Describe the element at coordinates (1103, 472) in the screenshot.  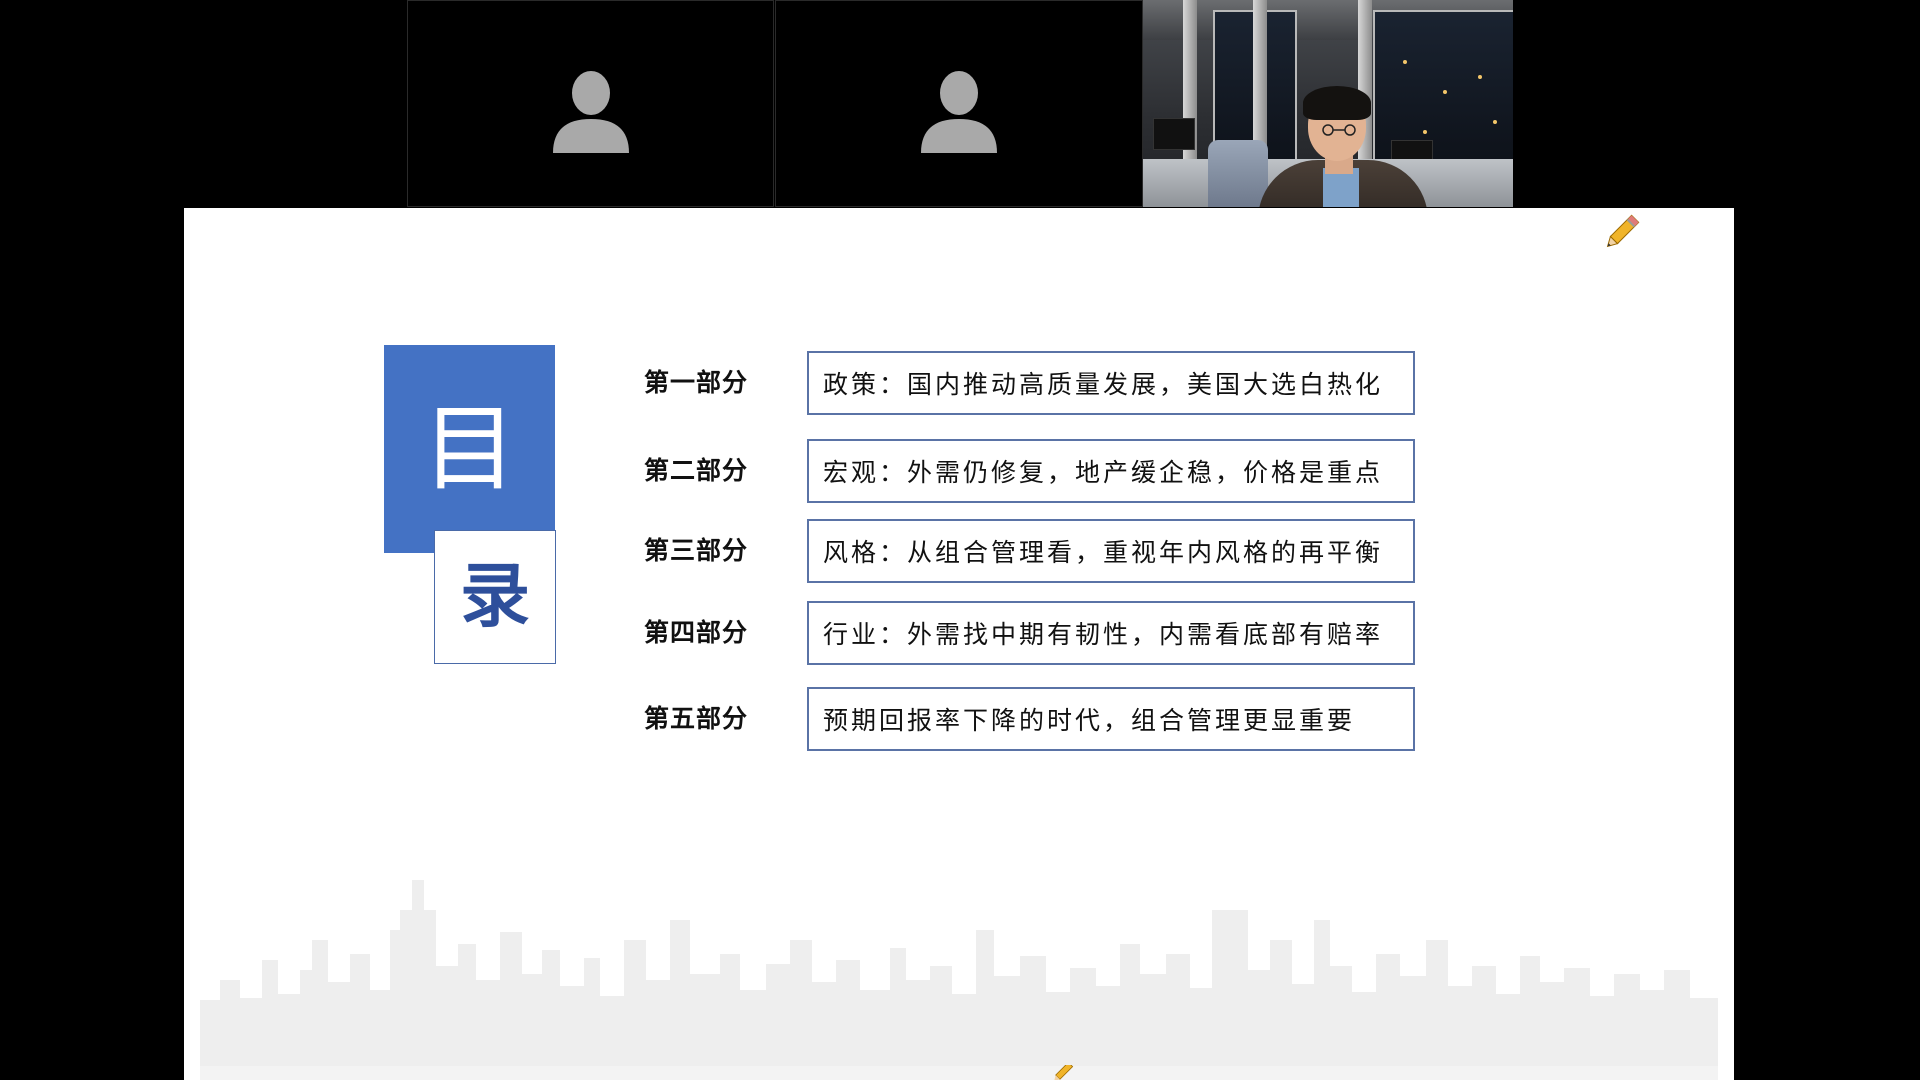
I see `toc-text: 宏观：外需仍修复，地产缓企稳，价格是重点` at that location.